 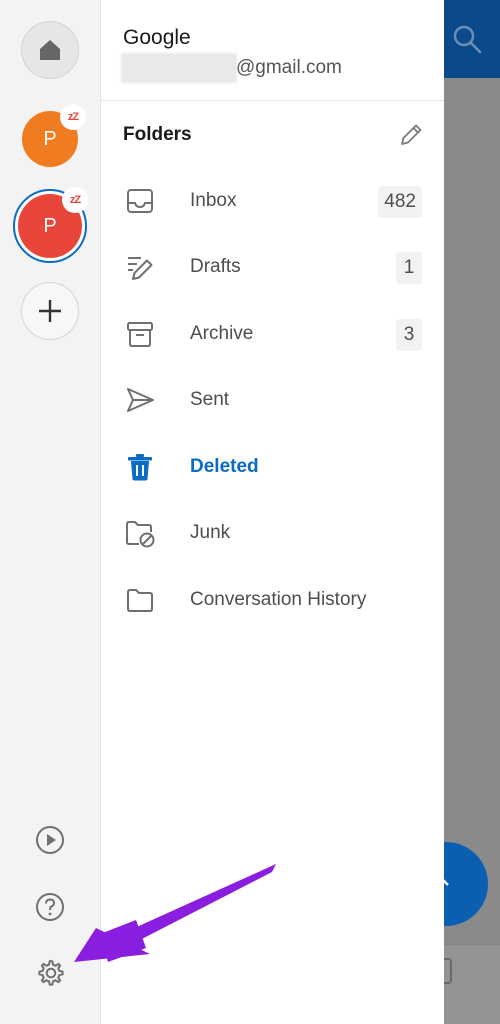 I want to click on folder-label: Drafts, so click(x=215, y=266).